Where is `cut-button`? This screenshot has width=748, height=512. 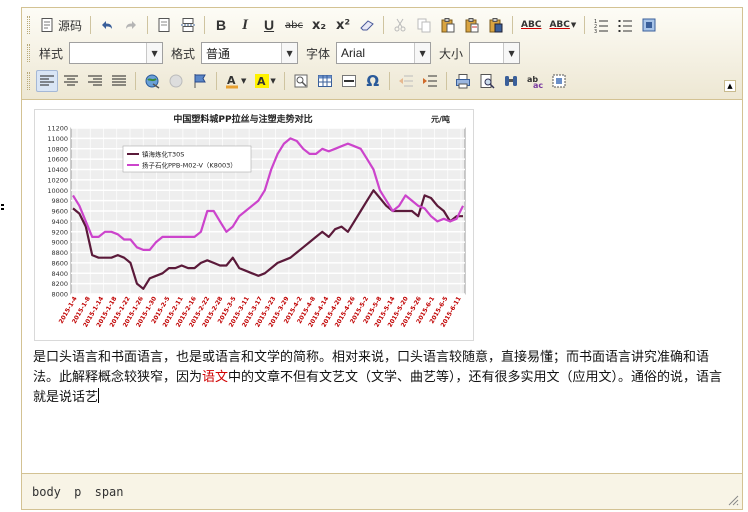 cut-button is located at coordinates (400, 25).